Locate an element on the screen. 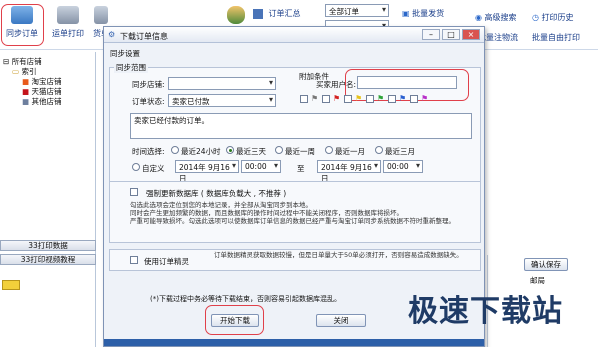  time-radio-3d is located at coordinates (230, 150).